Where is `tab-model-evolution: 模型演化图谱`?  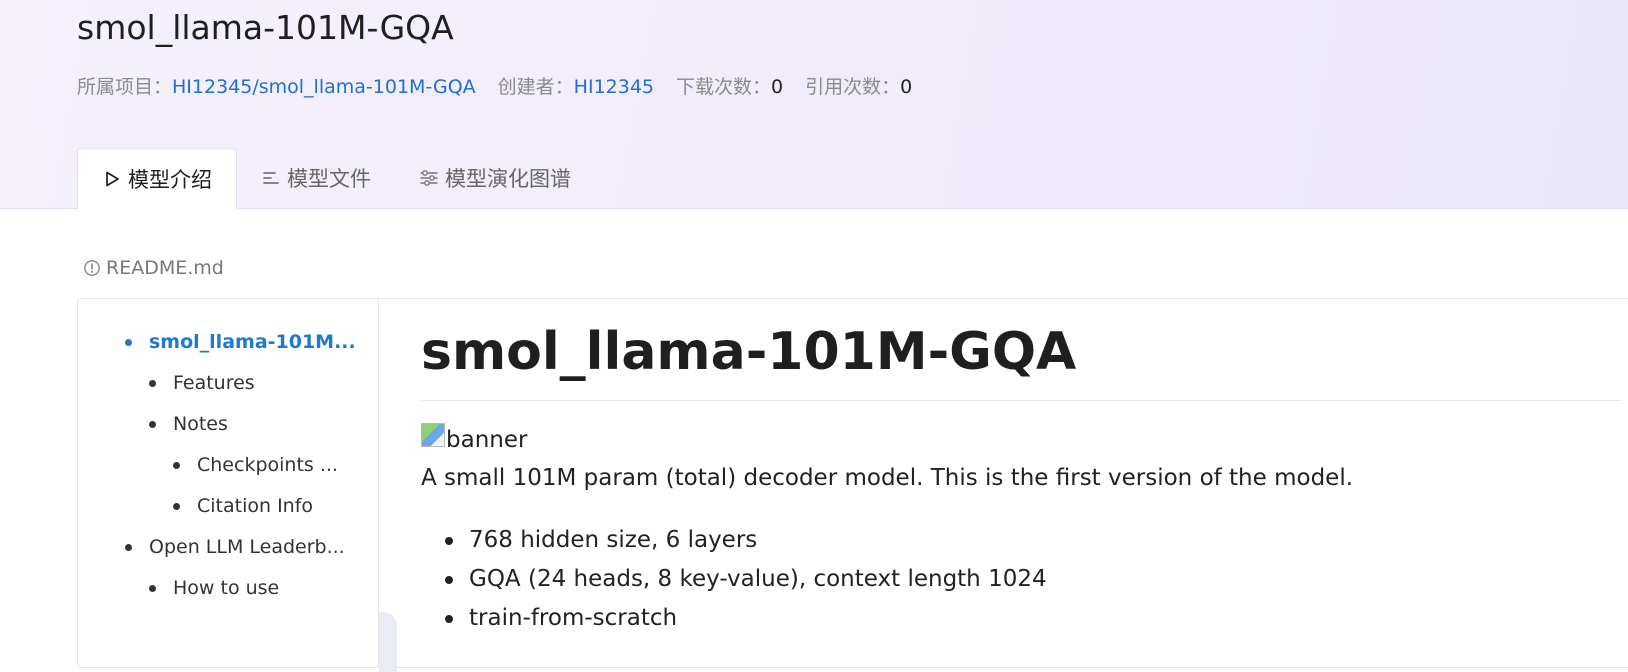 tab-model-evolution: 模型演化图谱 is located at coordinates (495, 178).